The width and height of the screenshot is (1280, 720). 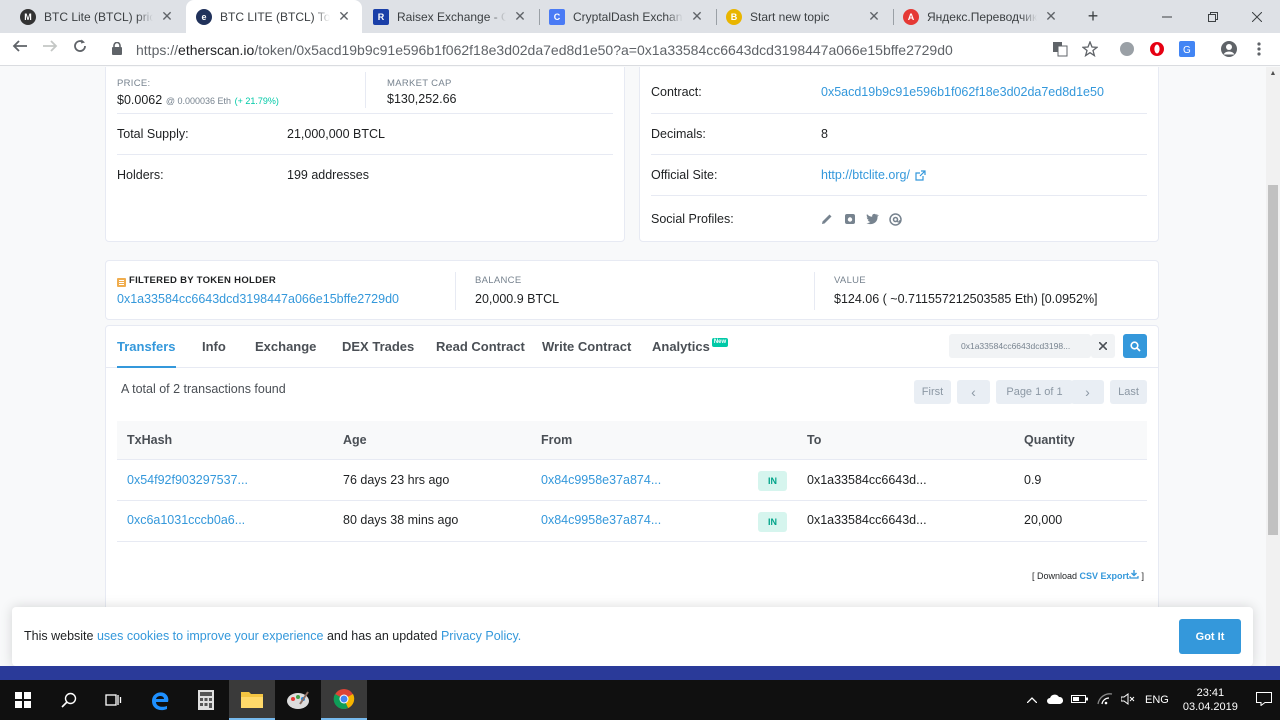 What do you see at coordinates (97, 16) in the screenshot?
I see `browser-tab: M BTC Lite (BTCL) price, ch ✕` at bounding box center [97, 16].